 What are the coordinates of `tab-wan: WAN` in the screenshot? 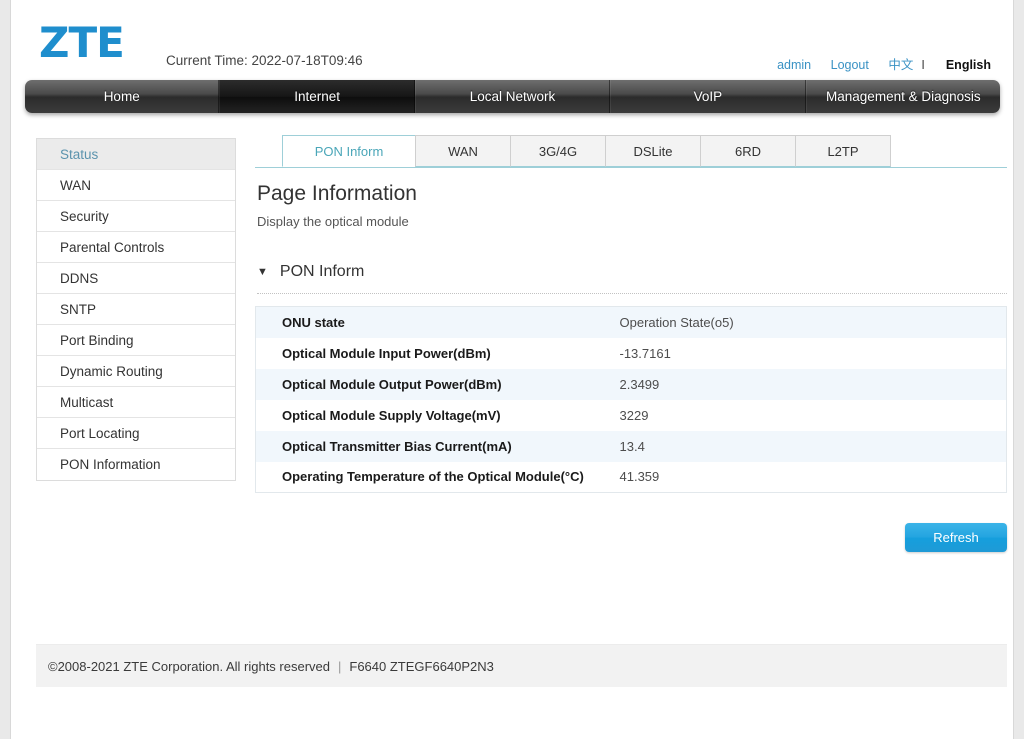 It's located at (463, 151).